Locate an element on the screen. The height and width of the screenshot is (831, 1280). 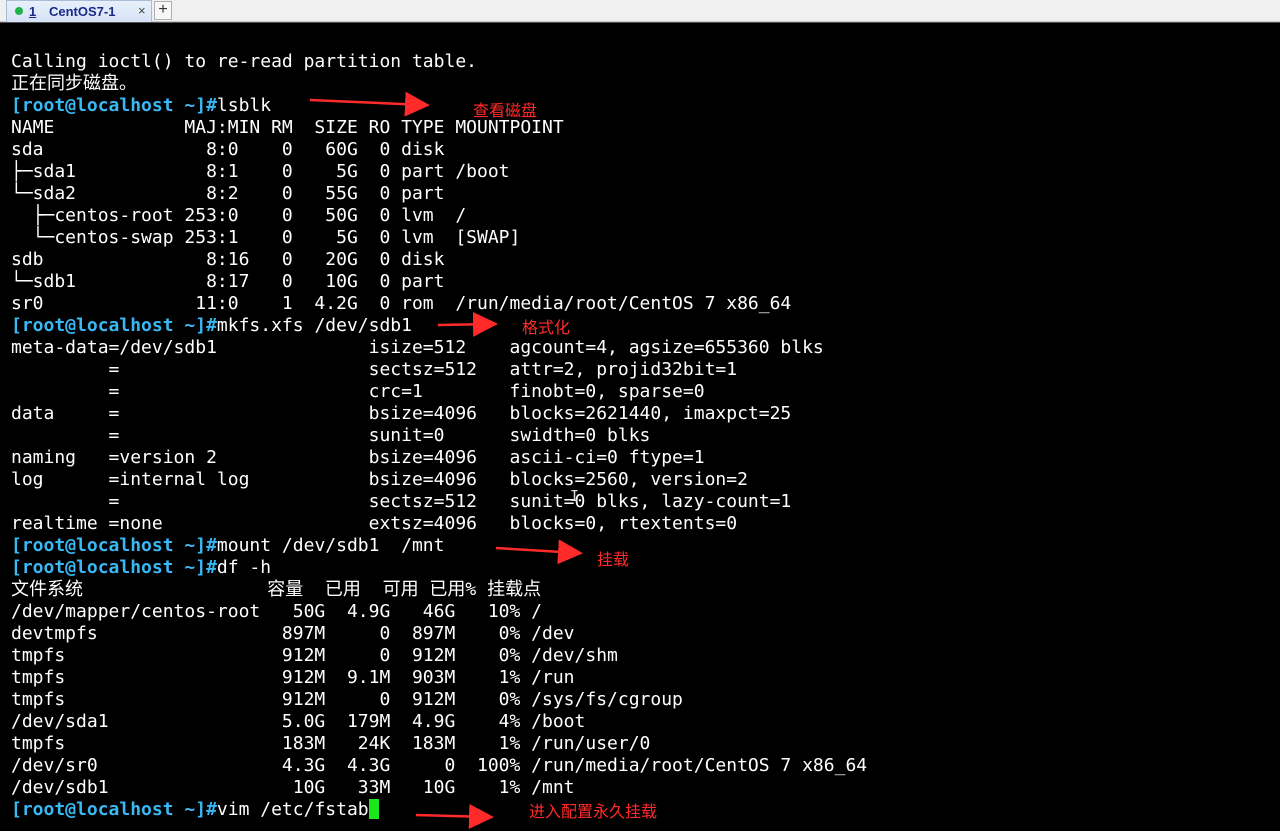
tab-centos7-1: 1 CentOS7-1 × is located at coordinates (79, 11).